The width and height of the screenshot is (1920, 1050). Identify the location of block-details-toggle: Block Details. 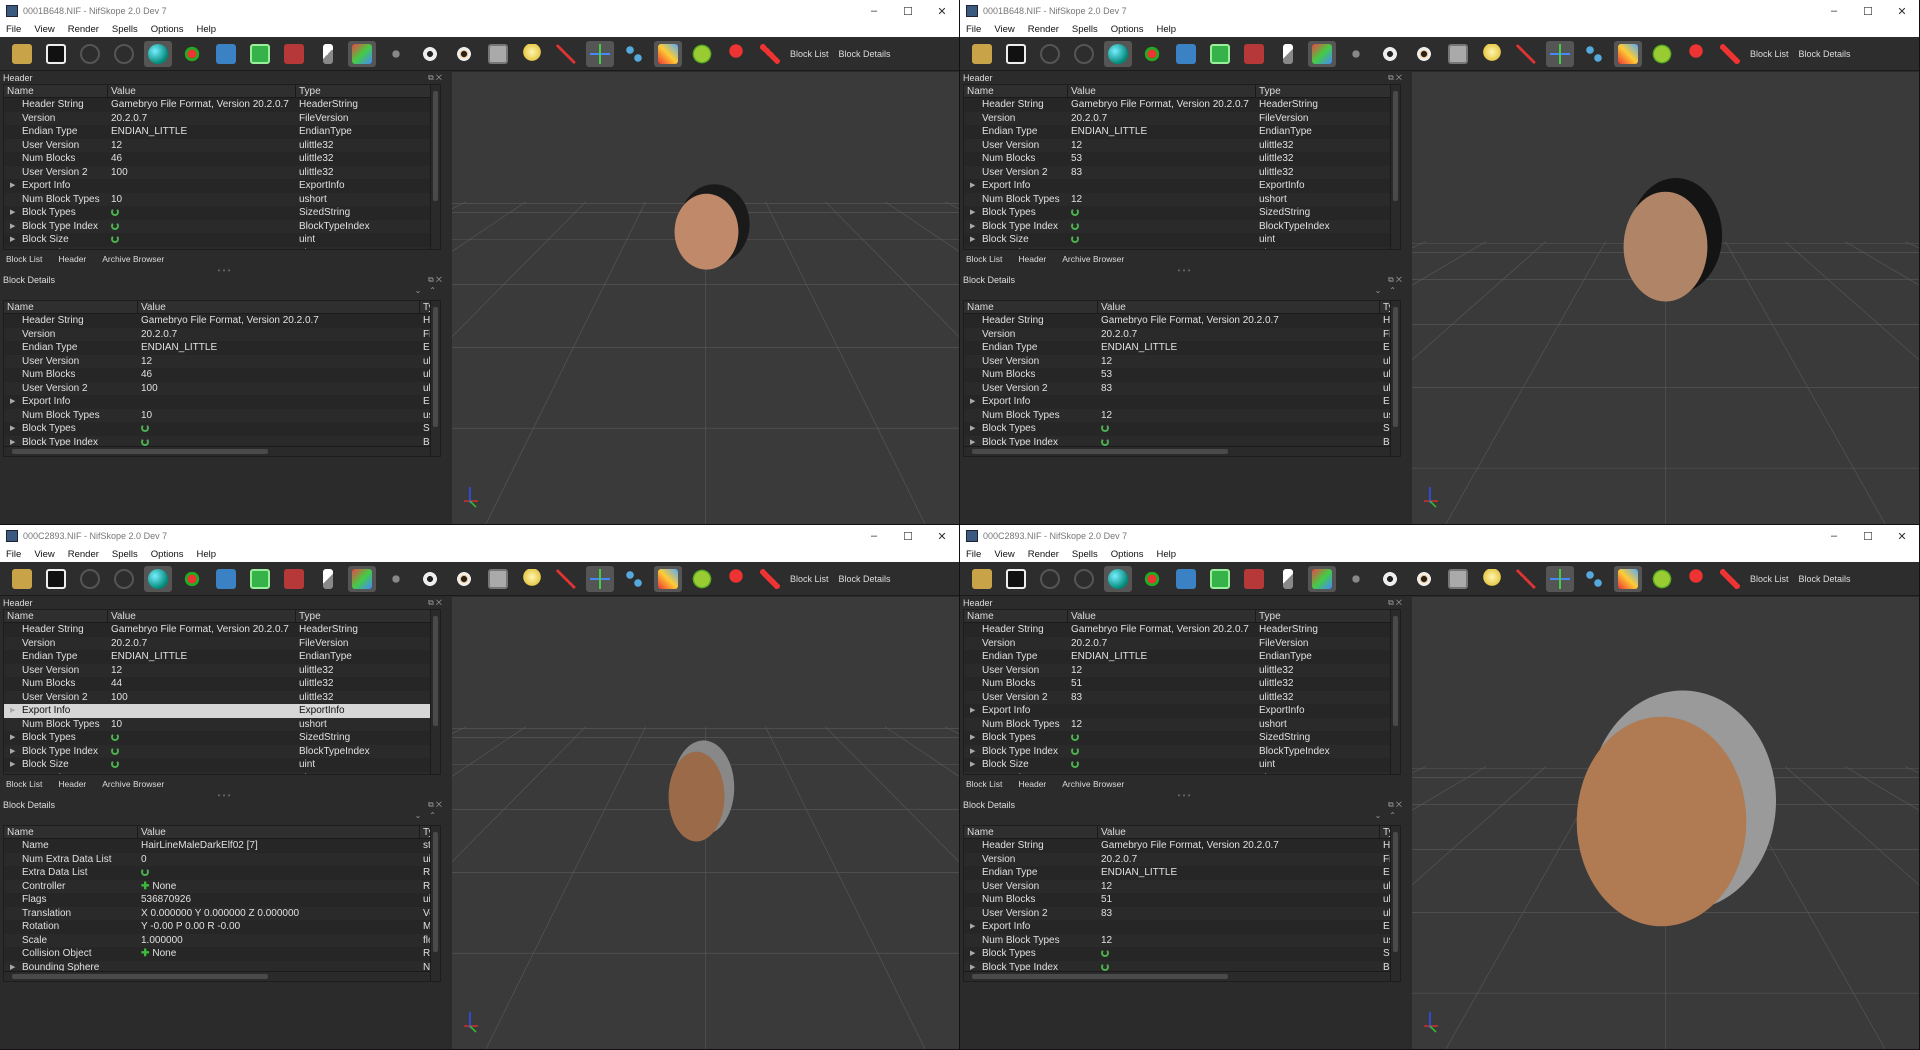
(865, 54).